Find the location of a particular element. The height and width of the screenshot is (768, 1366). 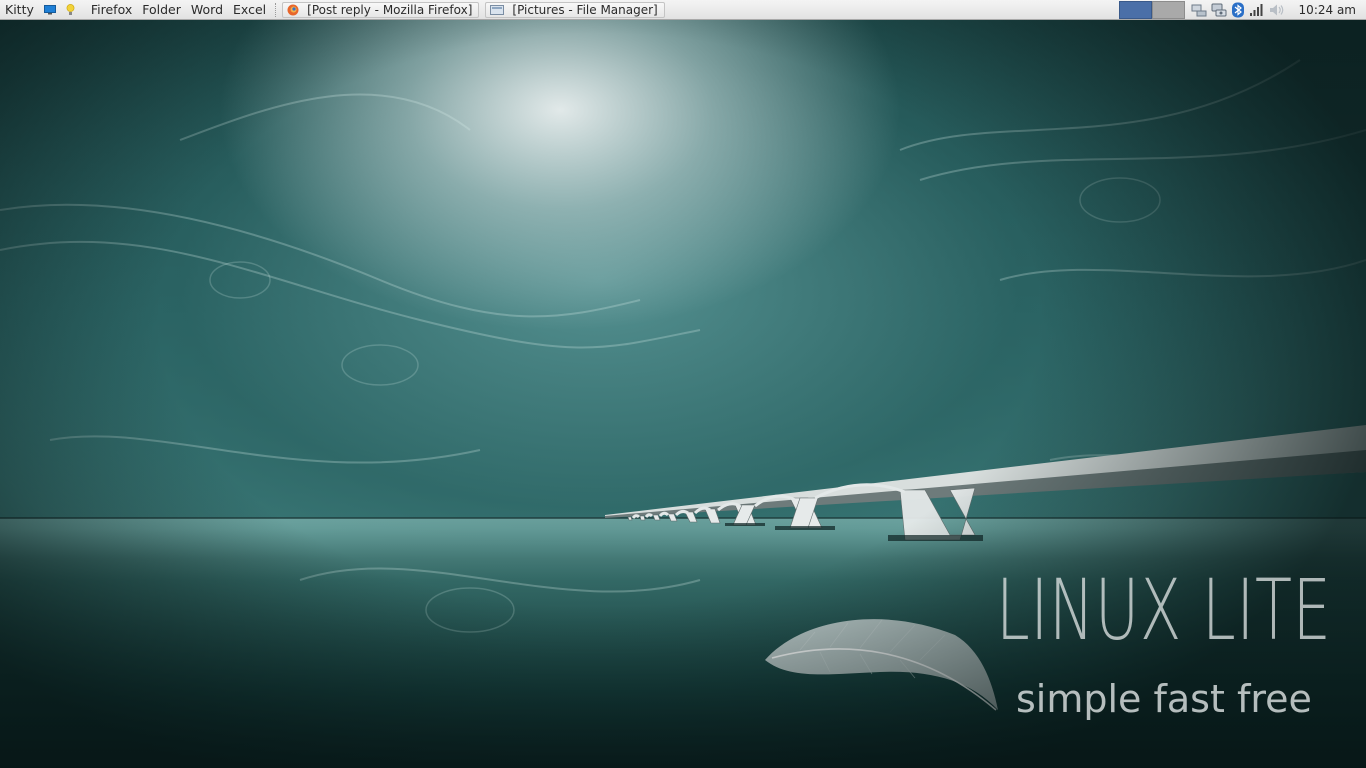

task-firefox-post-reply: [Post reply - Mozilla Firefox] is located at coordinates (381, 9).